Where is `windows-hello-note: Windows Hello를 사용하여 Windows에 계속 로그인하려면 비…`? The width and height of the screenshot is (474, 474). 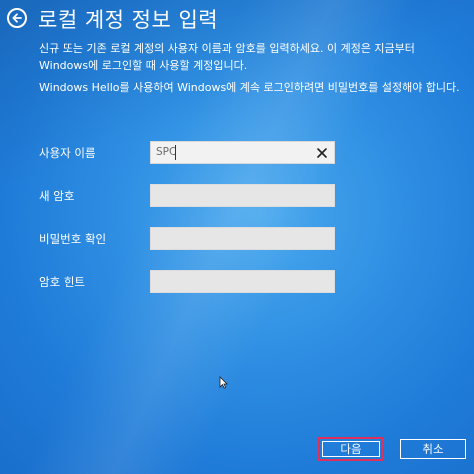 windows-hello-note: Windows Hello를 사용하여 Windows에 계속 로그인하려면 비… is located at coordinates (249, 87).